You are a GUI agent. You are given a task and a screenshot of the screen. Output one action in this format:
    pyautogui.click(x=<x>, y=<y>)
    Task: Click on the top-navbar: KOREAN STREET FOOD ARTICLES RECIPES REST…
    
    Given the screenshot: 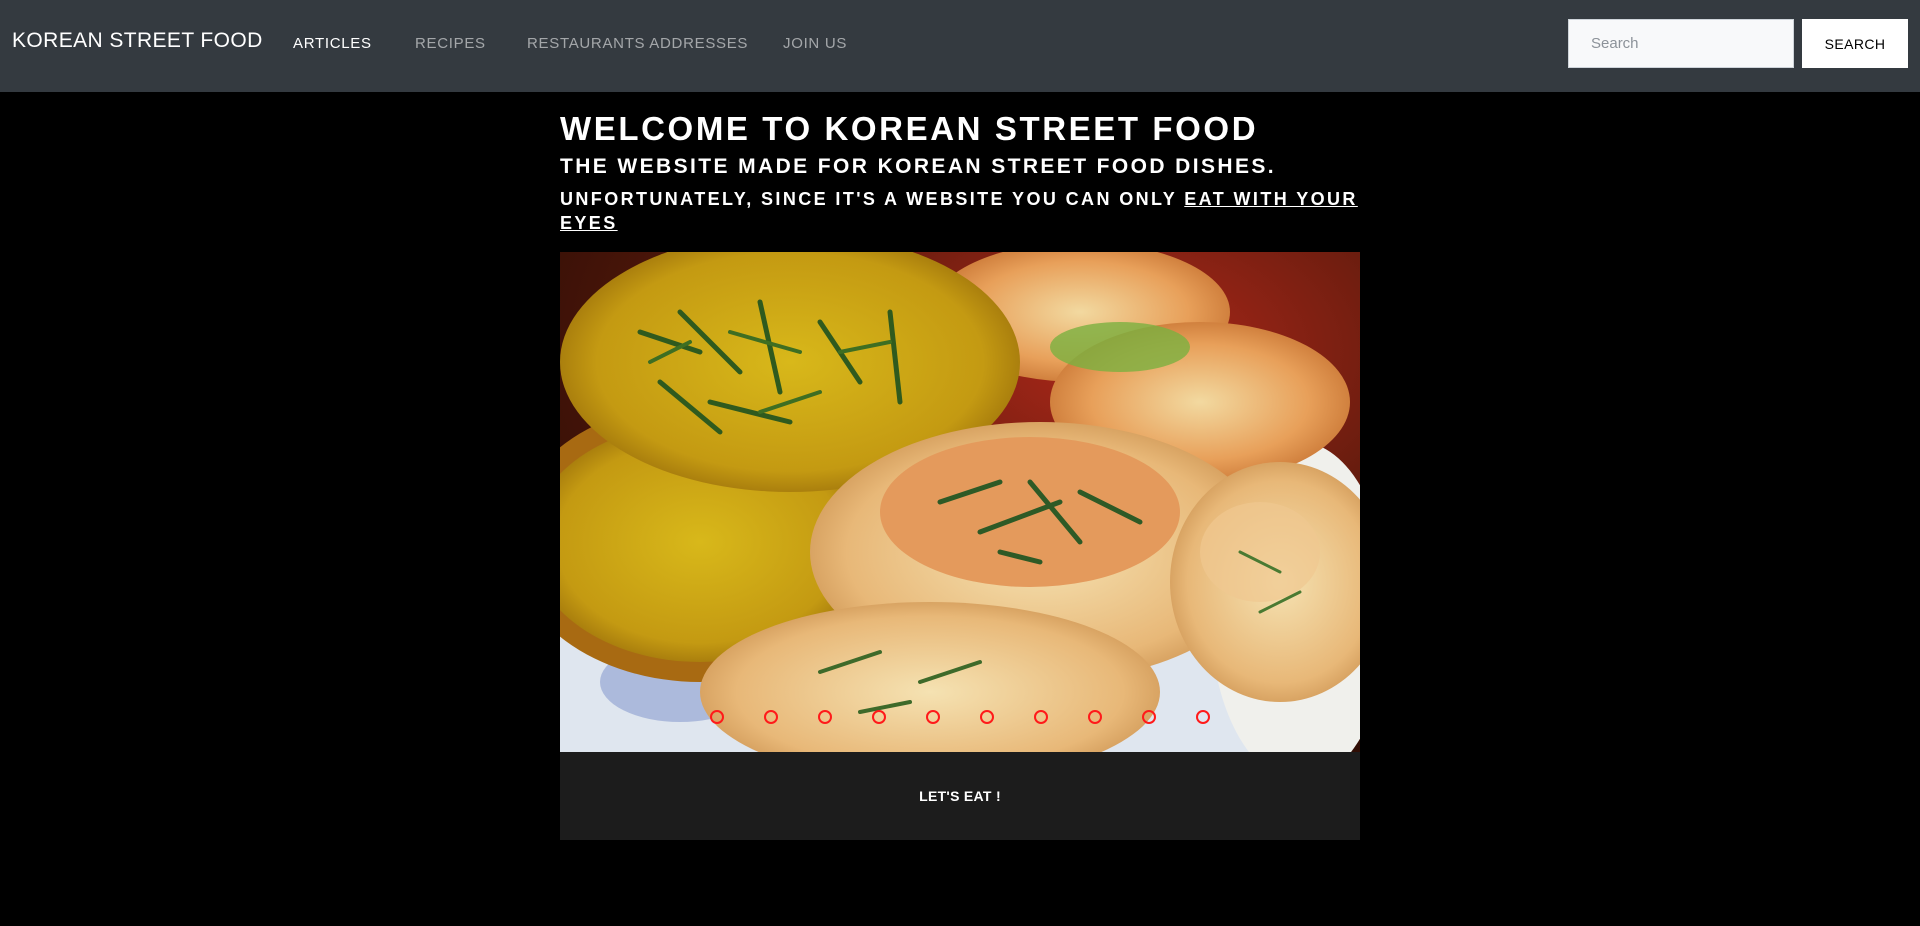 What is the action you would take?
    pyautogui.click(x=960, y=46)
    